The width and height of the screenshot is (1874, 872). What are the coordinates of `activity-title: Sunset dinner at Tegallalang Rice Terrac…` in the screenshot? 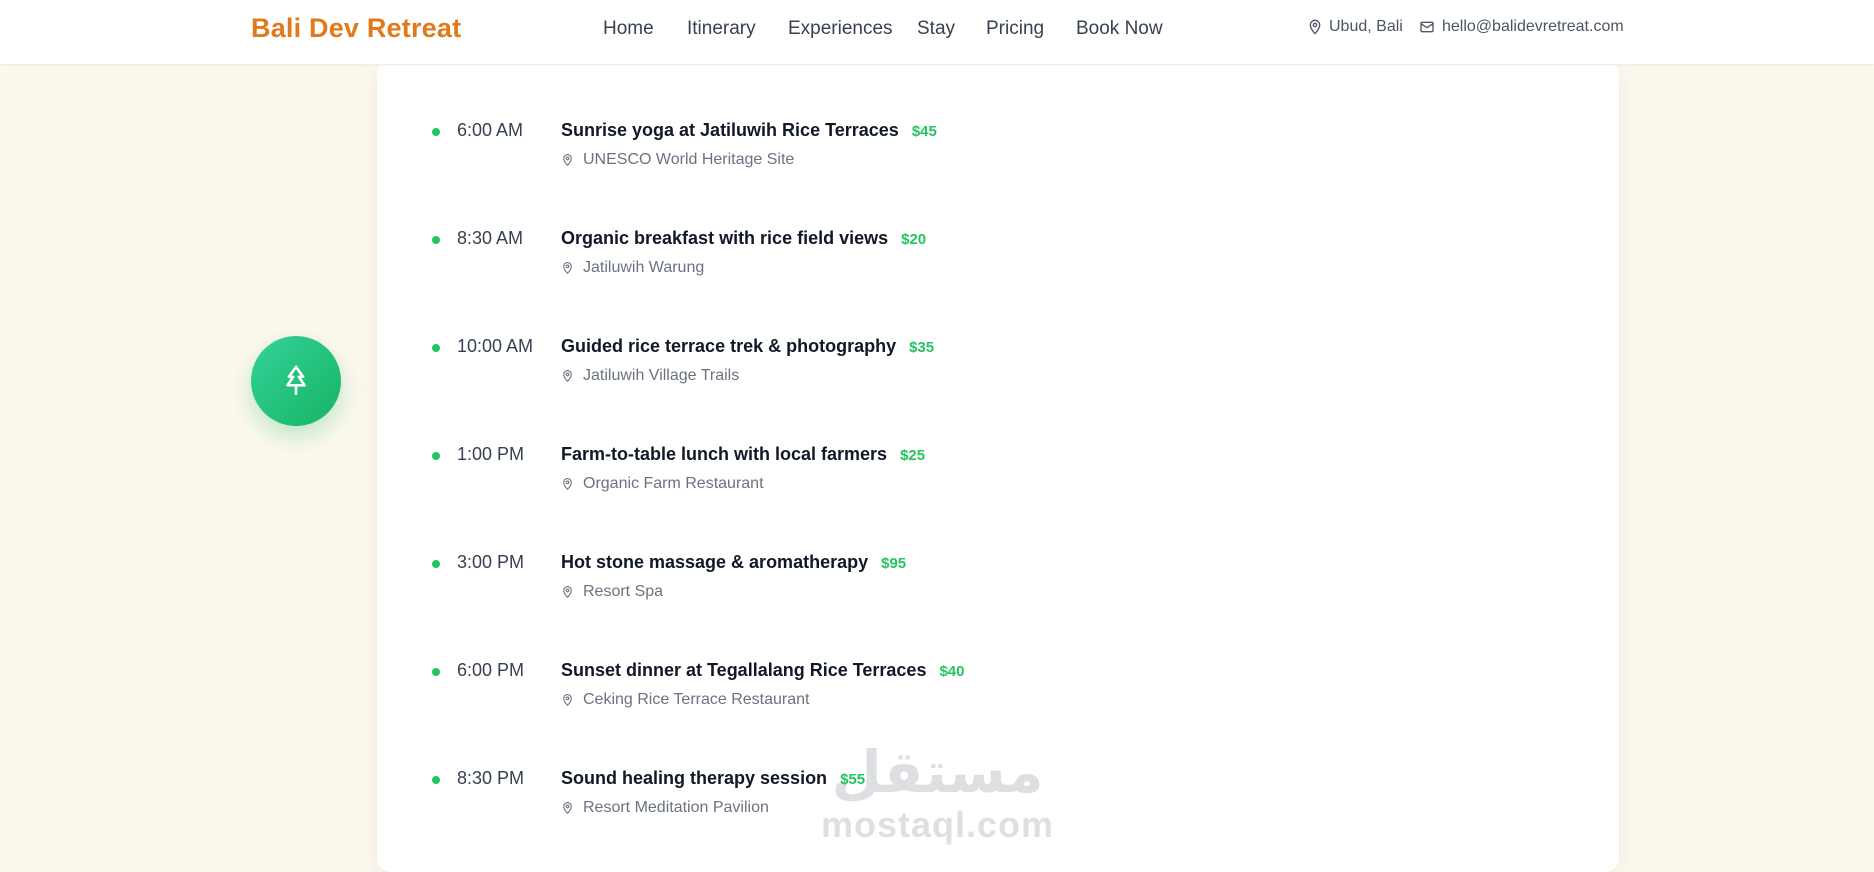 It's located at (744, 670).